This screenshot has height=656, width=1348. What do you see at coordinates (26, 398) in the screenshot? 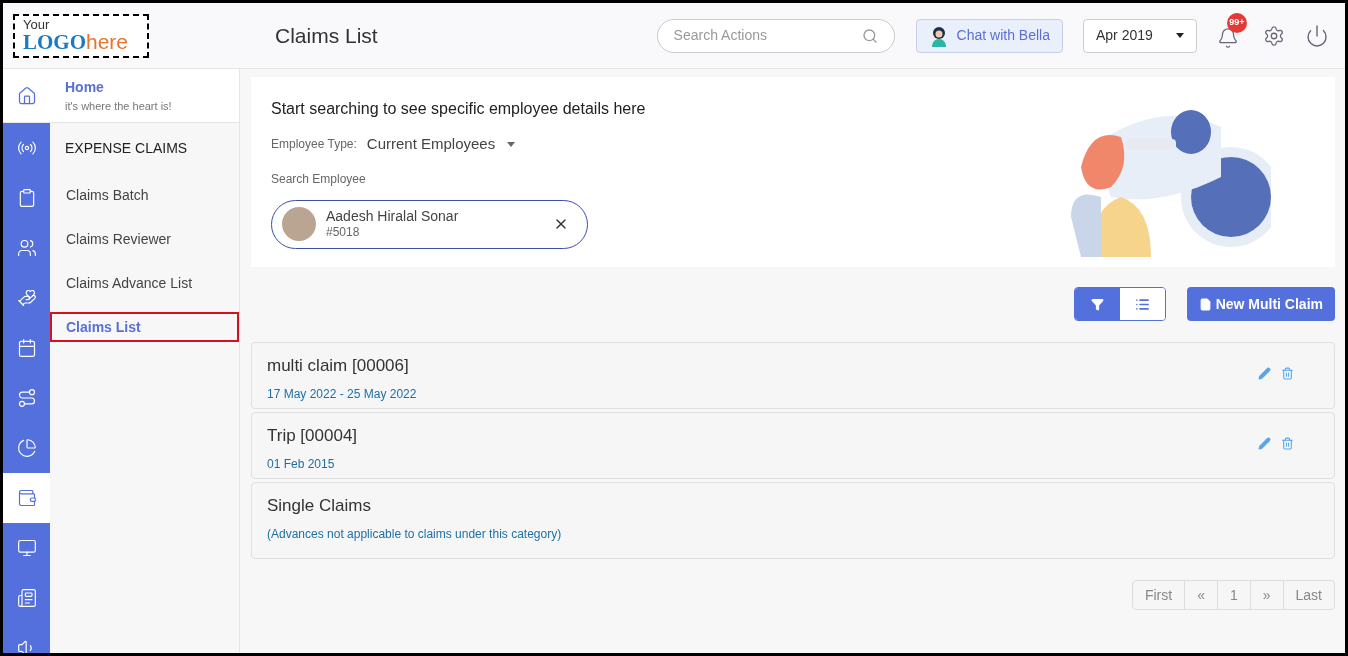
I see `route-icon` at bounding box center [26, 398].